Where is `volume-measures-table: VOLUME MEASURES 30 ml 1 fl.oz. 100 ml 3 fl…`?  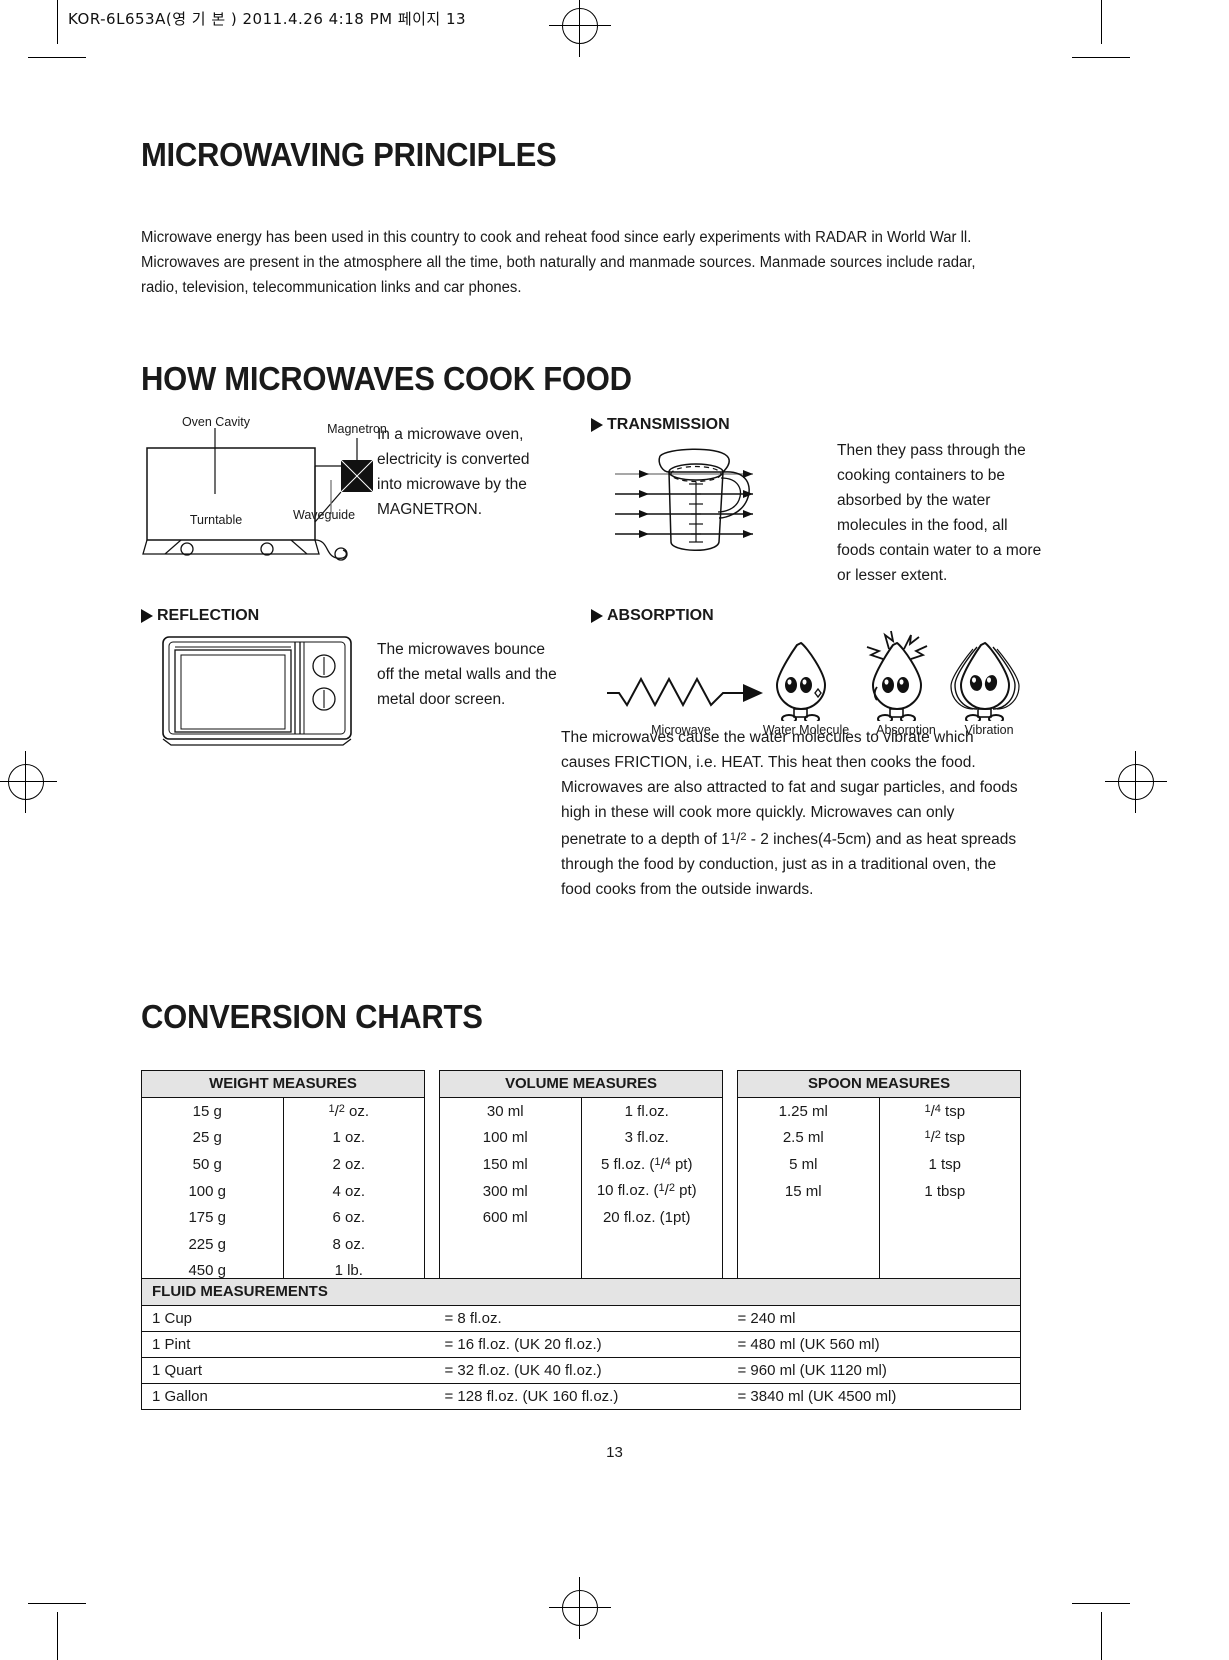 volume-measures-table: VOLUME MEASURES 30 ml 1 fl.oz. 100 ml 3 fl… is located at coordinates (581, 1178).